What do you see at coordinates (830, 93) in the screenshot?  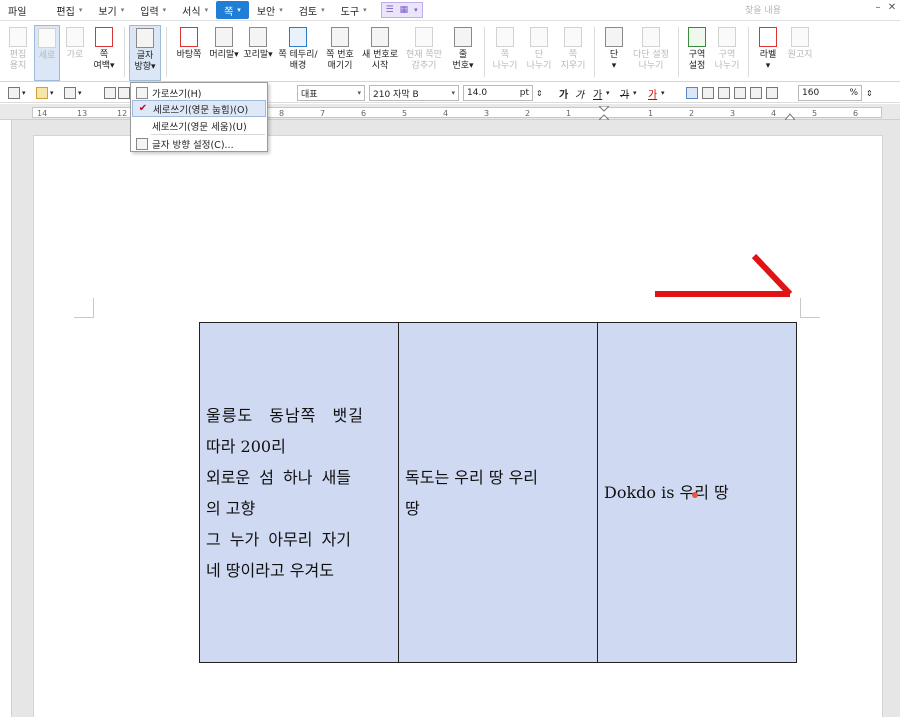 I see `zoom-field: 160 %` at bounding box center [830, 93].